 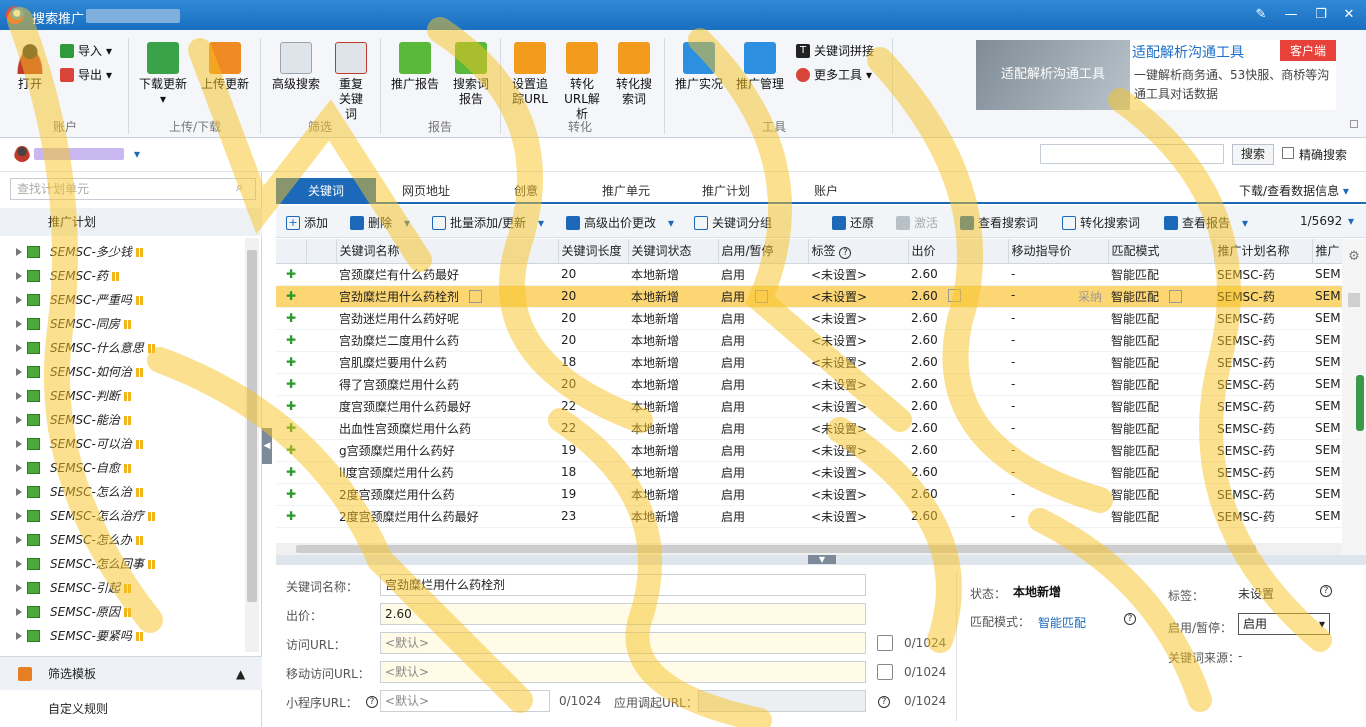 What do you see at coordinates (488, 222) in the screenshot?
I see `batch-add-button: 批量添加/更新 ▾` at bounding box center [488, 222].